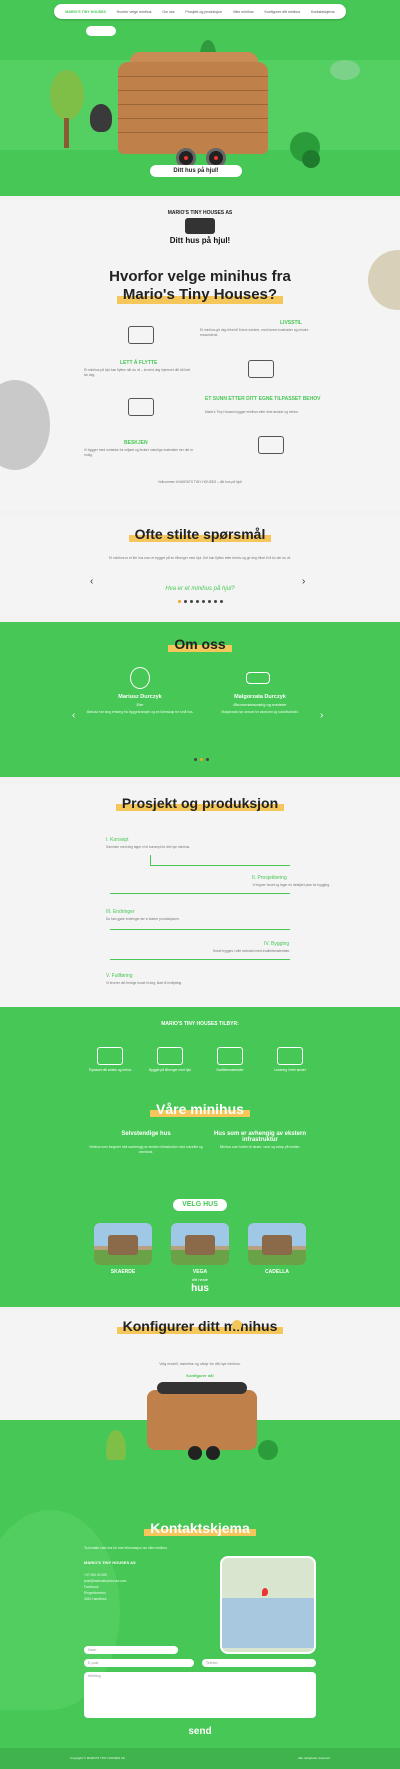  I want to click on map-pin-icon, so click(265, 1592).